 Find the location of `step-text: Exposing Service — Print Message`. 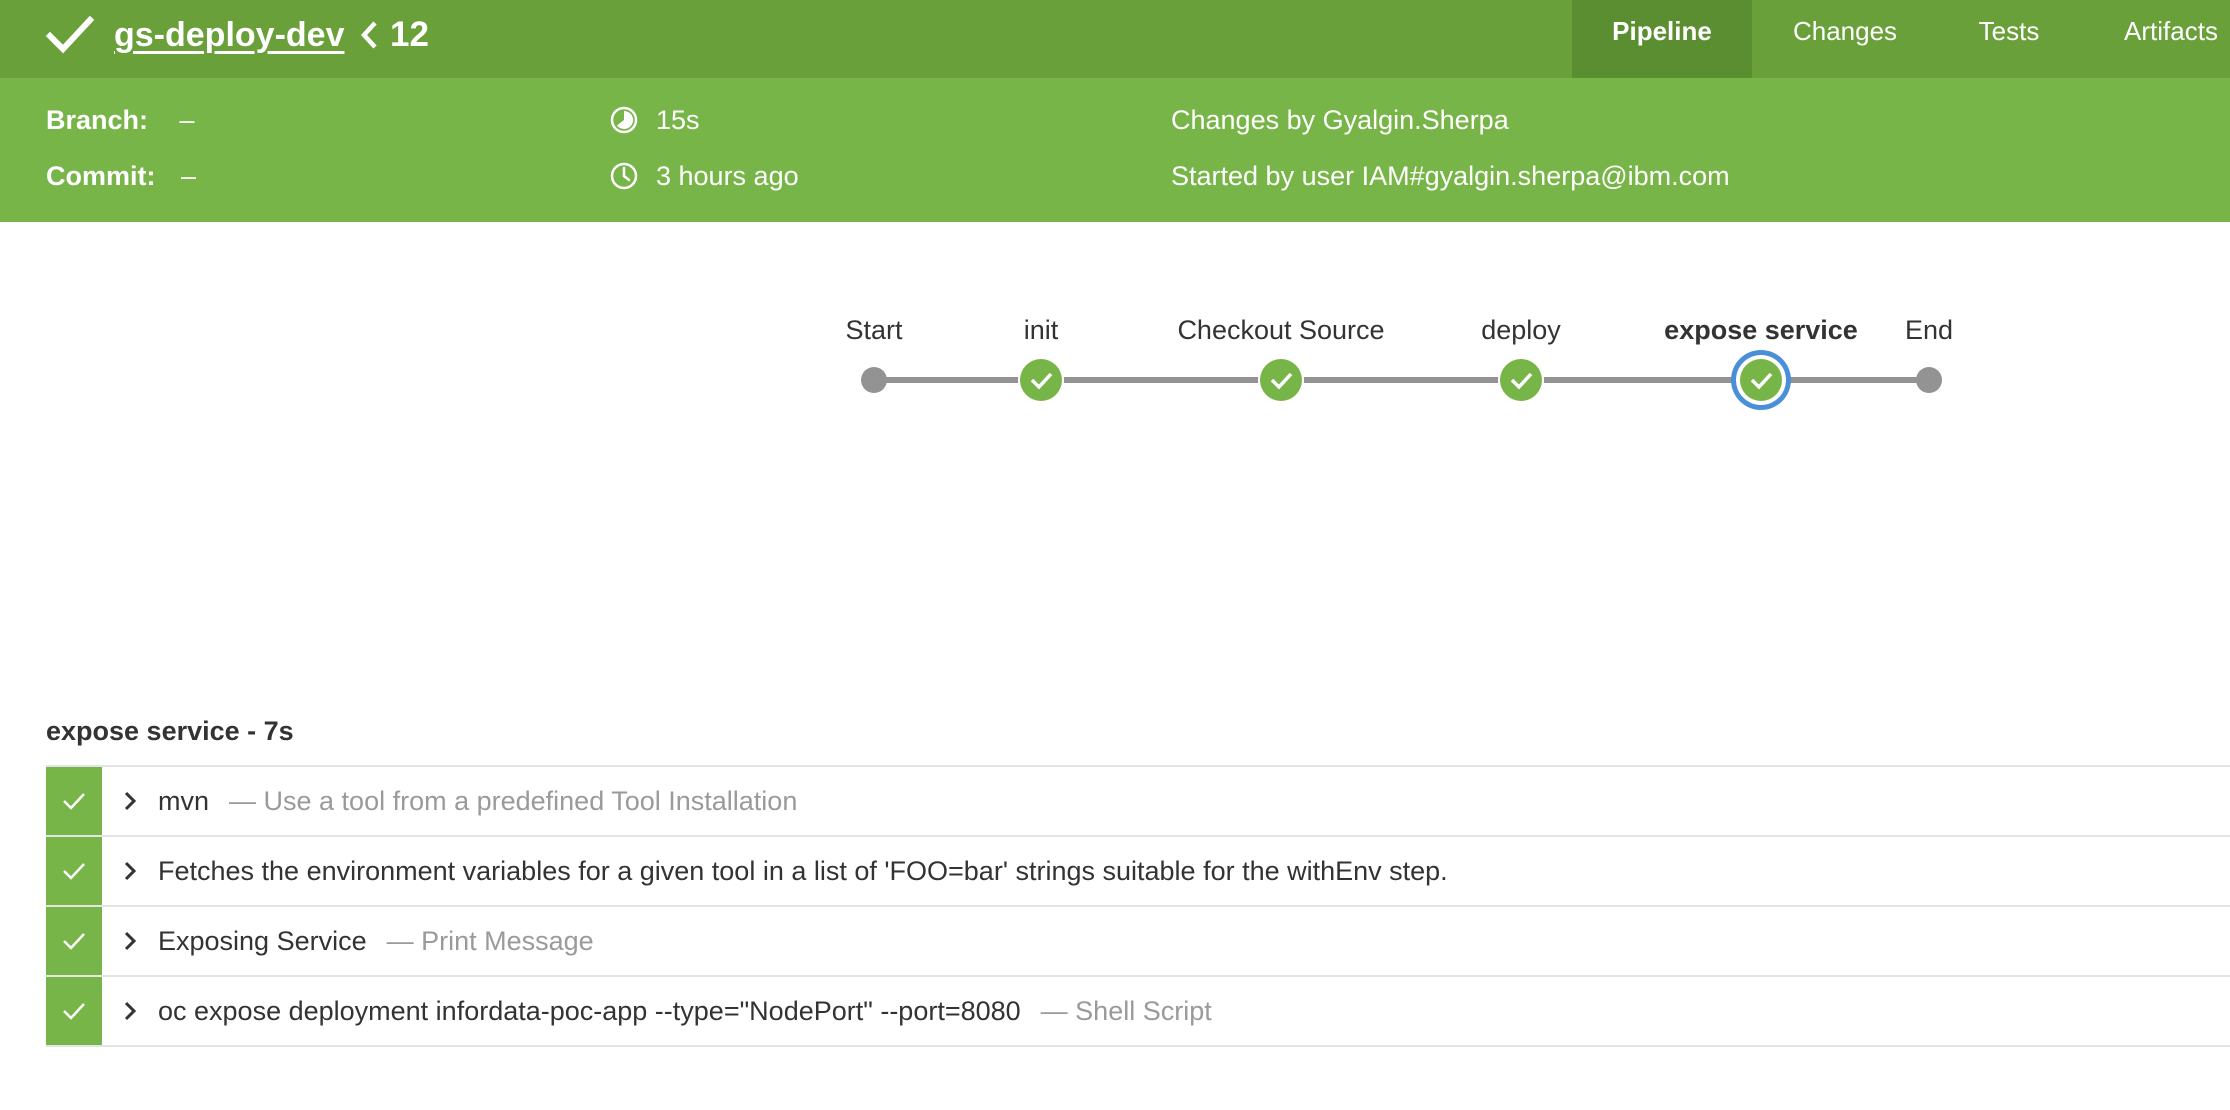

step-text: Exposing Service — Print Message is located at coordinates (376, 941).